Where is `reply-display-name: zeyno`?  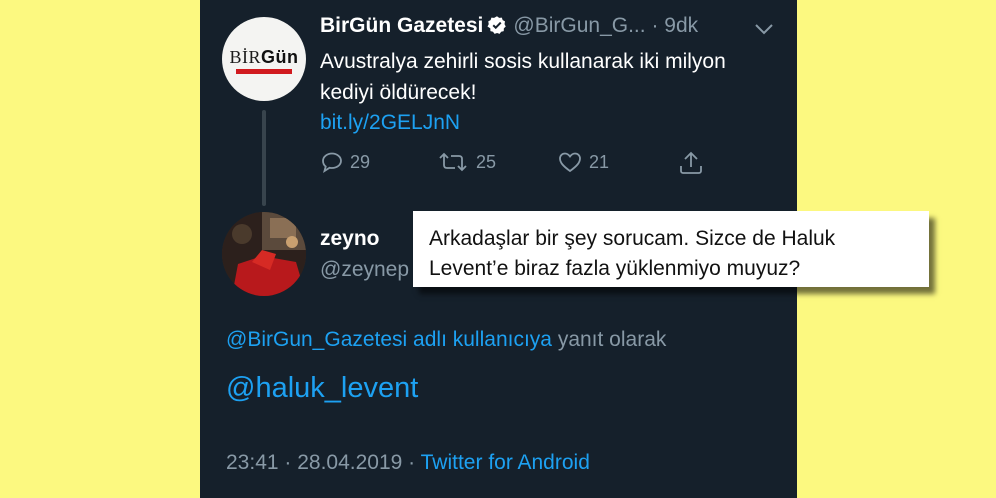 reply-display-name: zeyno is located at coordinates (350, 239).